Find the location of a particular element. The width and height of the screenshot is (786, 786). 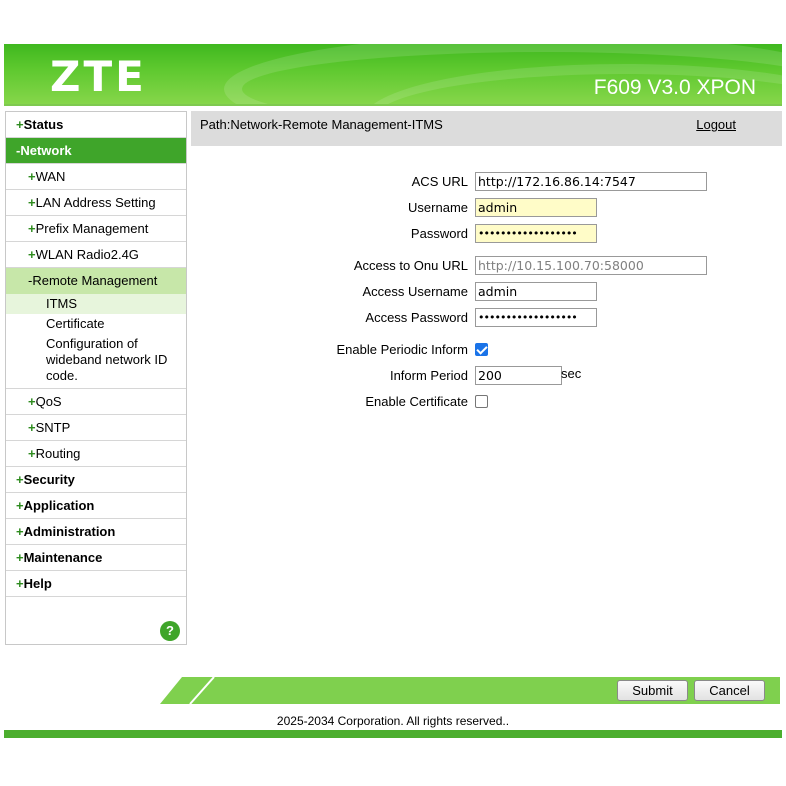

nav-label: Status is located at coordinates (43, 124).